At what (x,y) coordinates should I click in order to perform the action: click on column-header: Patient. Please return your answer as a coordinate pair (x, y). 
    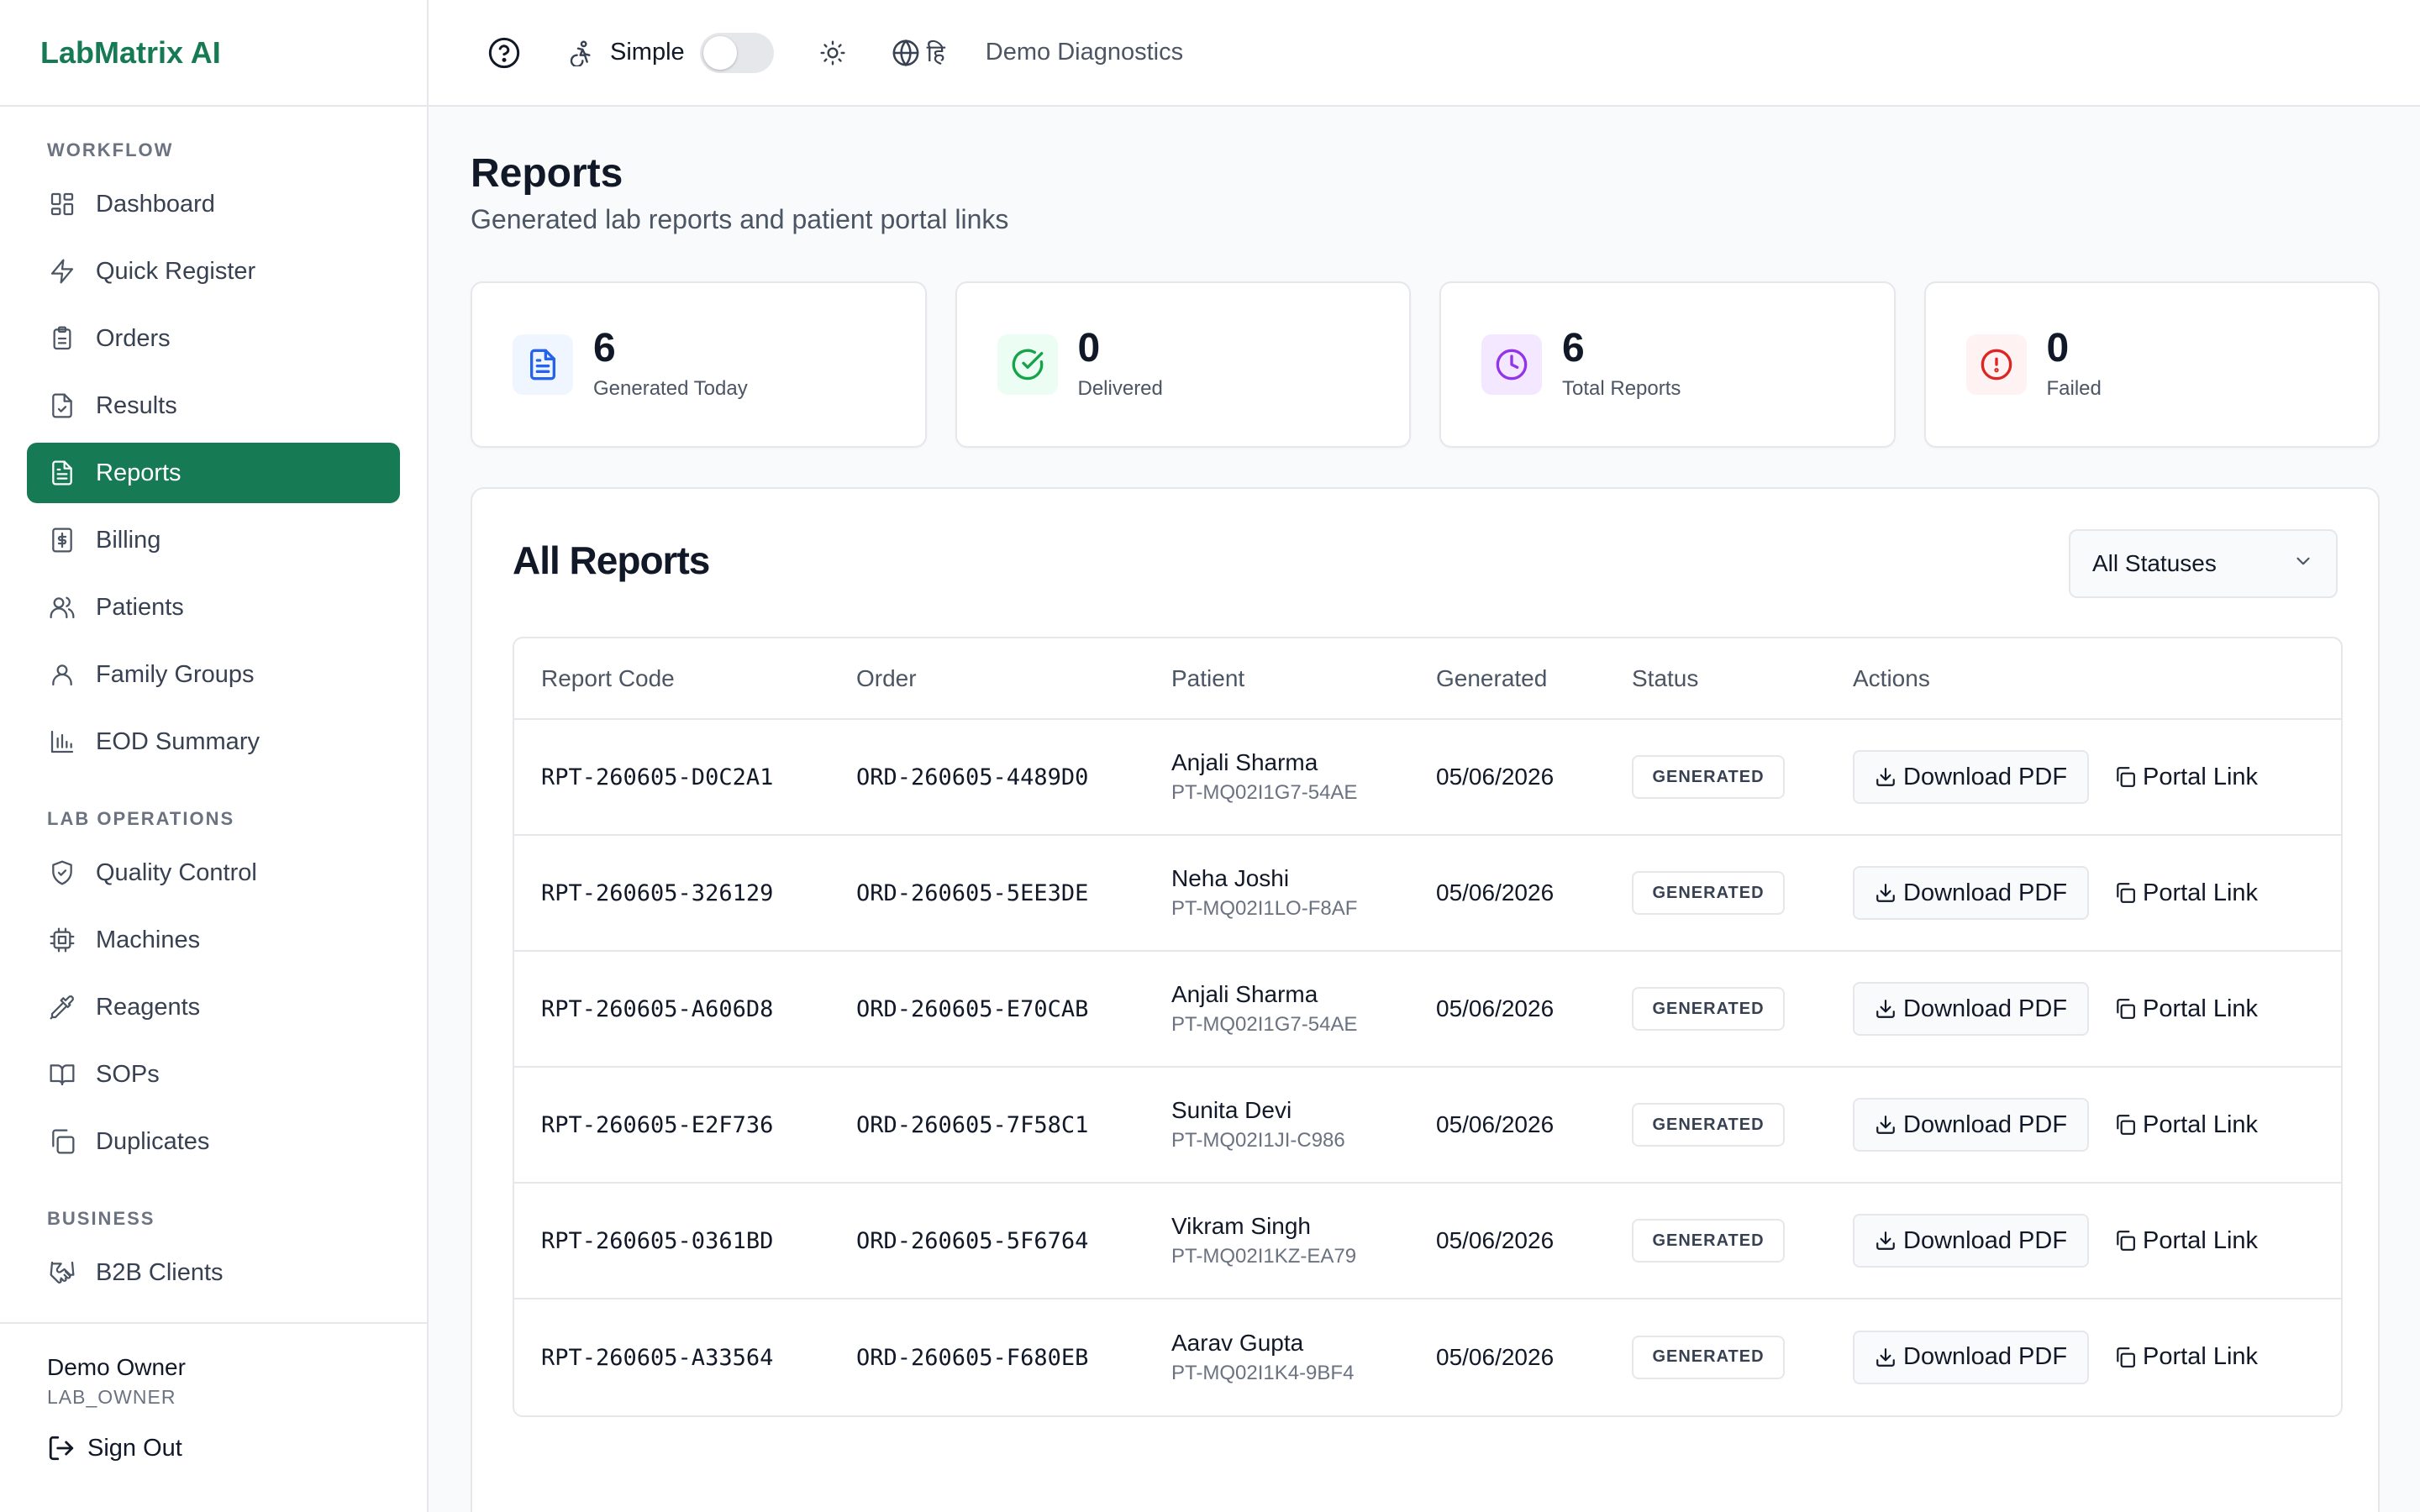
    Looking at the image, I should click on (1208, 677).